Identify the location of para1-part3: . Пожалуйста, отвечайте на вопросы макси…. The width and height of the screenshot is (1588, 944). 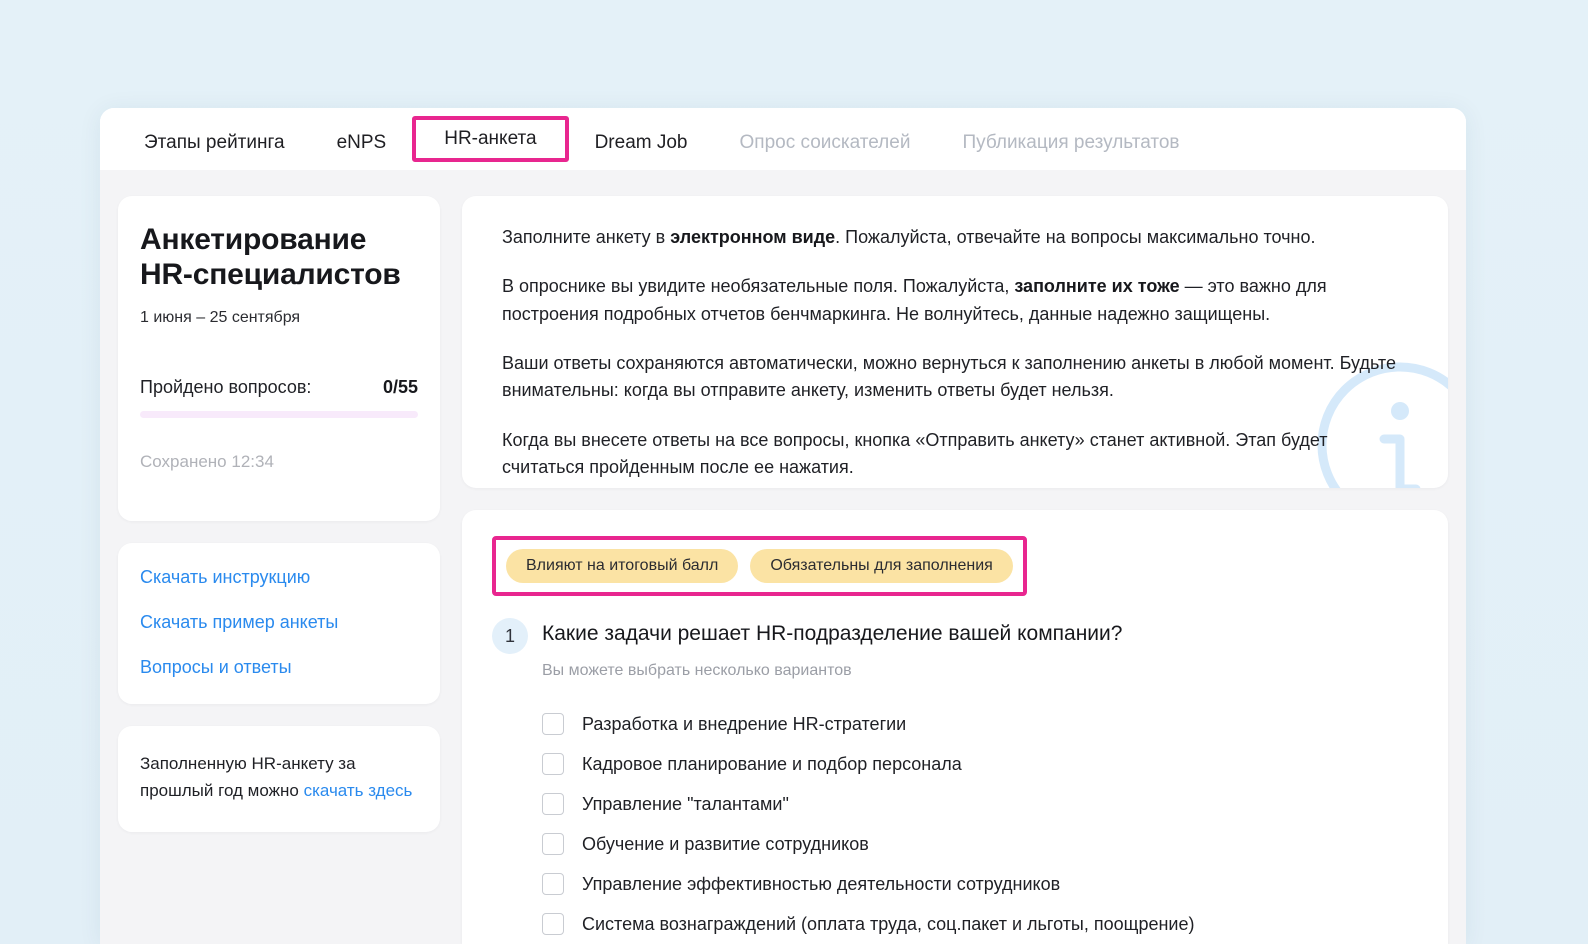
(1075, 237).